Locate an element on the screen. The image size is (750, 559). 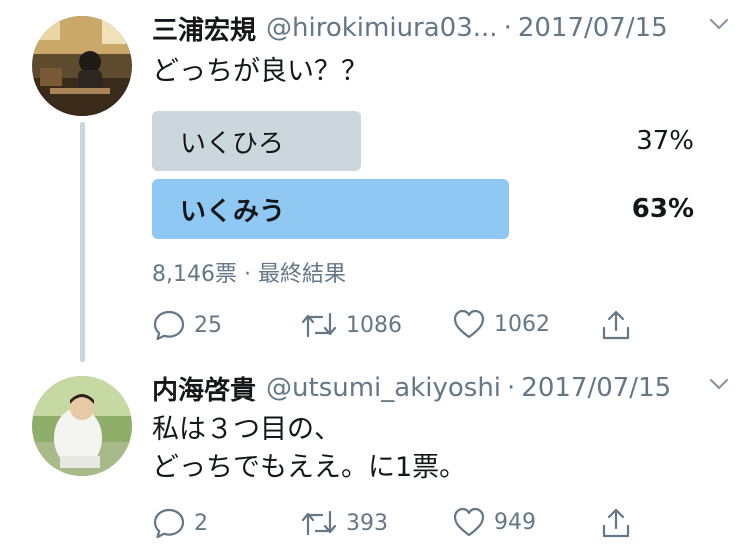
reply-count: 2 is located at coordinates (201, 523).